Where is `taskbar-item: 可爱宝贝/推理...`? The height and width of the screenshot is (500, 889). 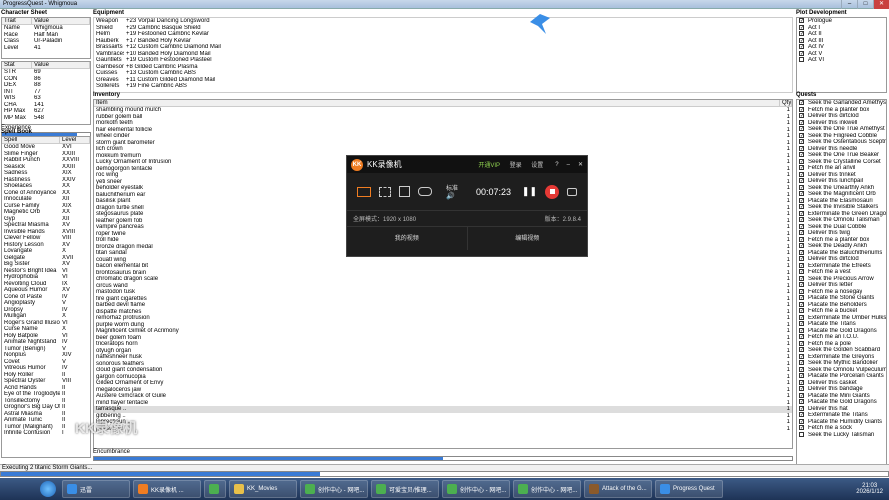
taskbar-item: 可爱宝贝/推理... is located at coordinates (405, 489).